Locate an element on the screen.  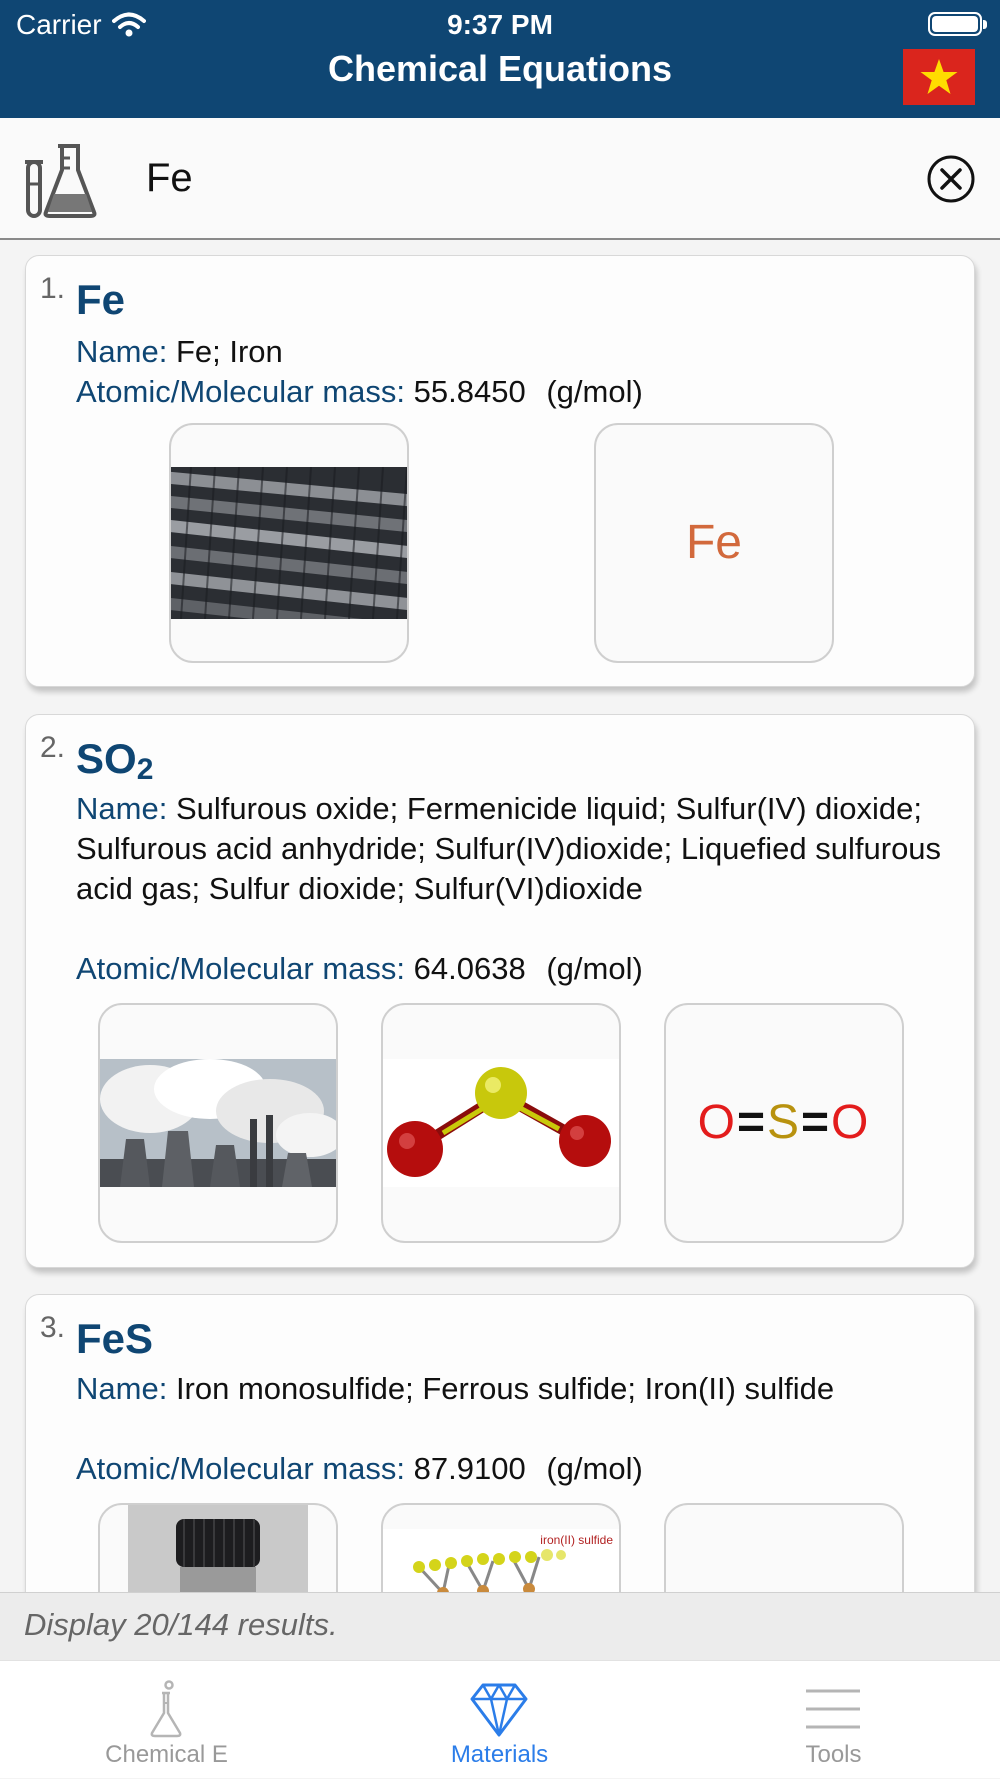
result-formula: Fe is located at coordinates (101, 299).